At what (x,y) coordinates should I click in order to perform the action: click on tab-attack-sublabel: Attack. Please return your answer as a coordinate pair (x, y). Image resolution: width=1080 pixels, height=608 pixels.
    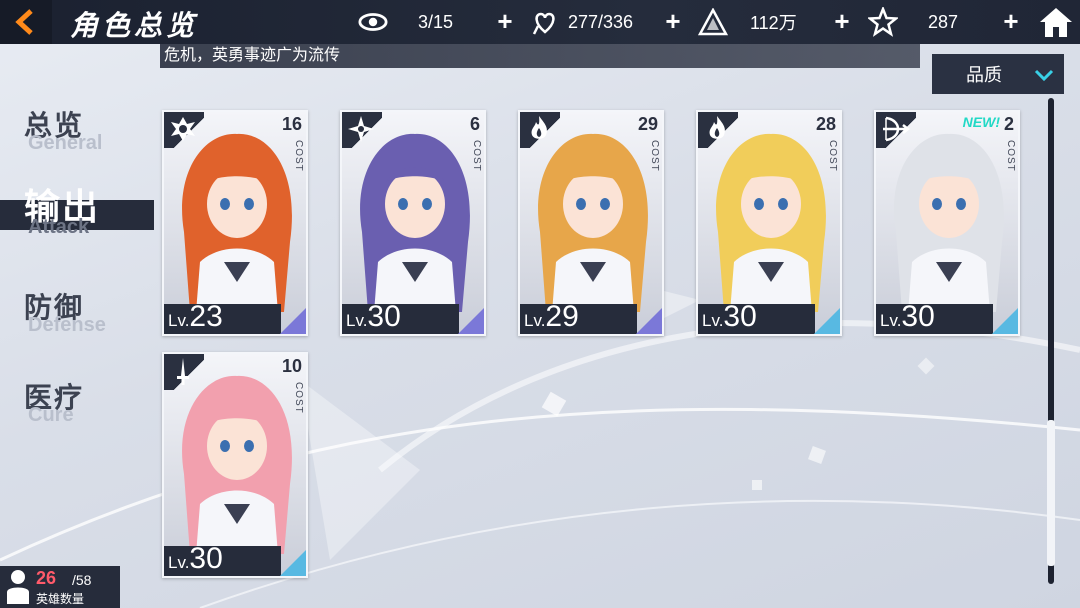
    Looking at the image, I should click on (59, 227).